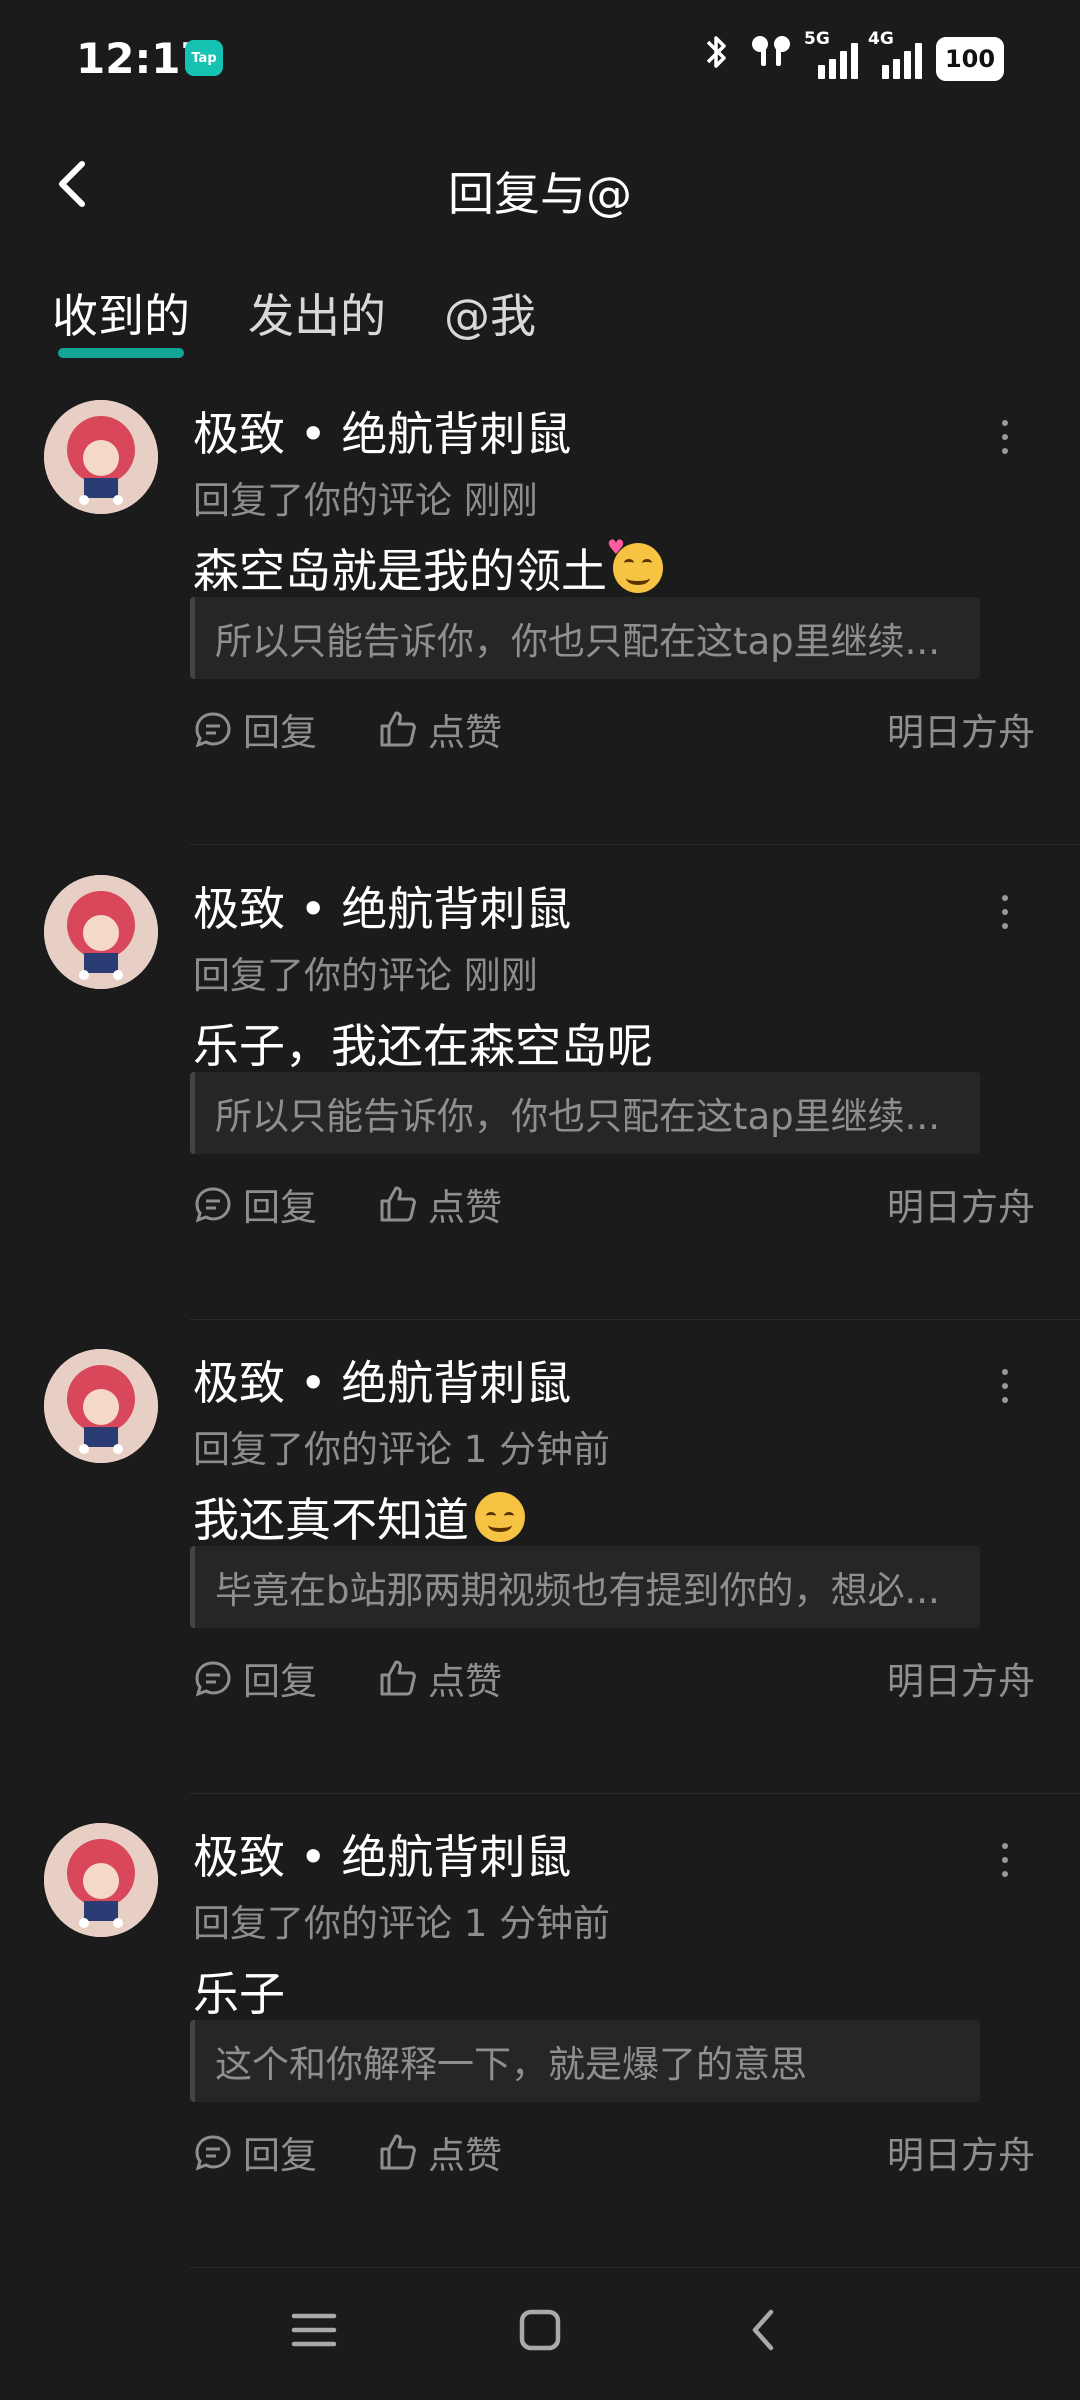 This screenshot has width=1080, height=2400. I want to click on comment-content: 乐子，我还在森空岛呢, so click(423, 1043).